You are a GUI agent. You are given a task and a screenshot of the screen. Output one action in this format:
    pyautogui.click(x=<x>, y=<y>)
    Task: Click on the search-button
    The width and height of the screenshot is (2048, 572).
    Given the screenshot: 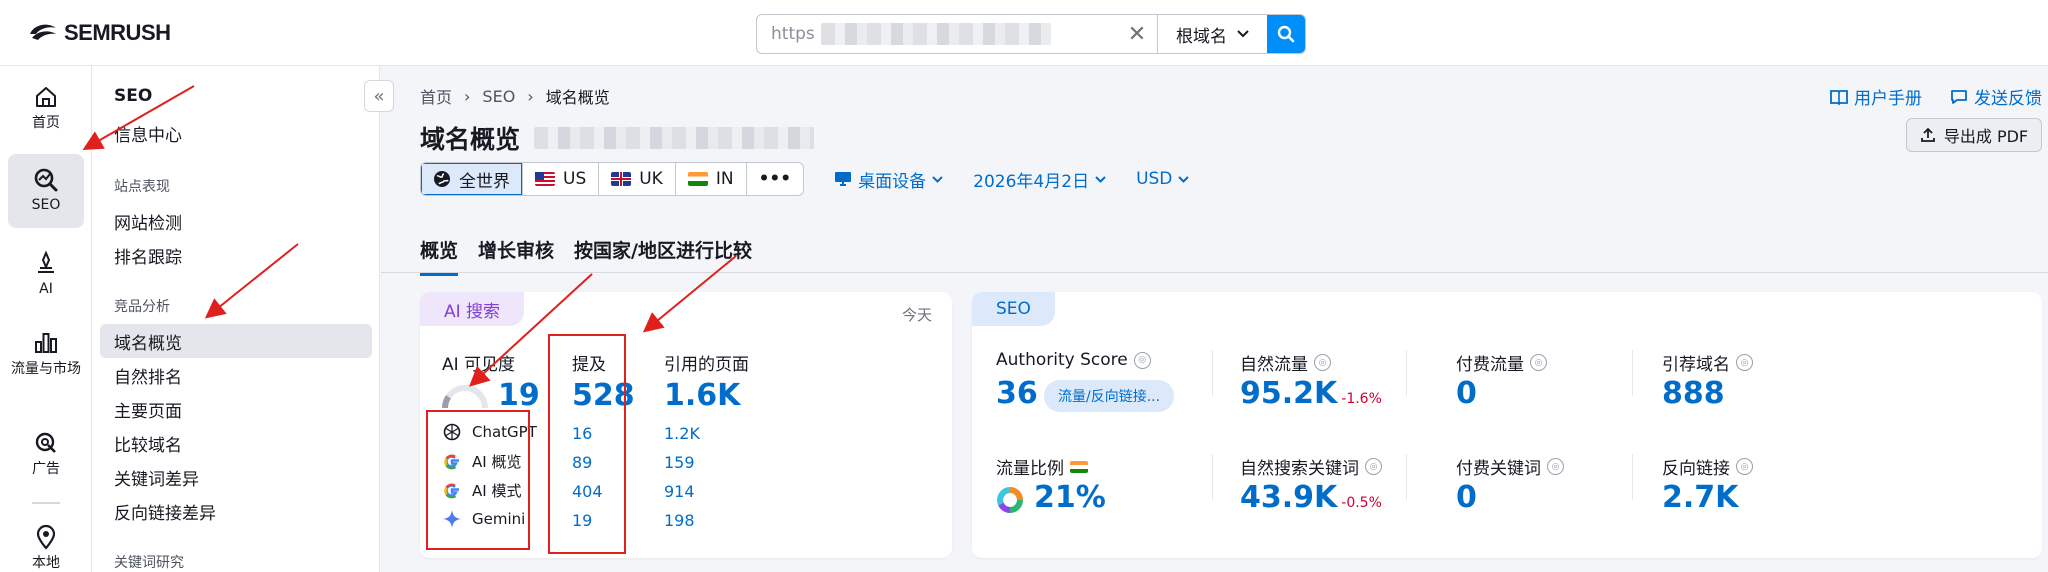 What is the action you would take?
    pyautogui.click(x=1286, y=34)
    